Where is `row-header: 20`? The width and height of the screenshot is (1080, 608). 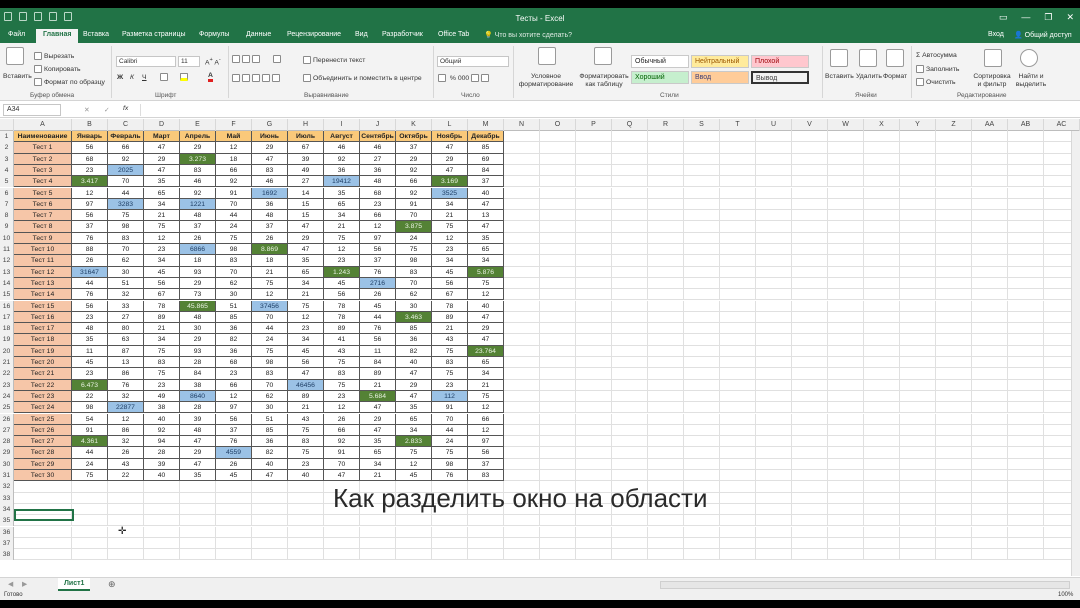
row-header: 20 is located at coordinates (7, 351).